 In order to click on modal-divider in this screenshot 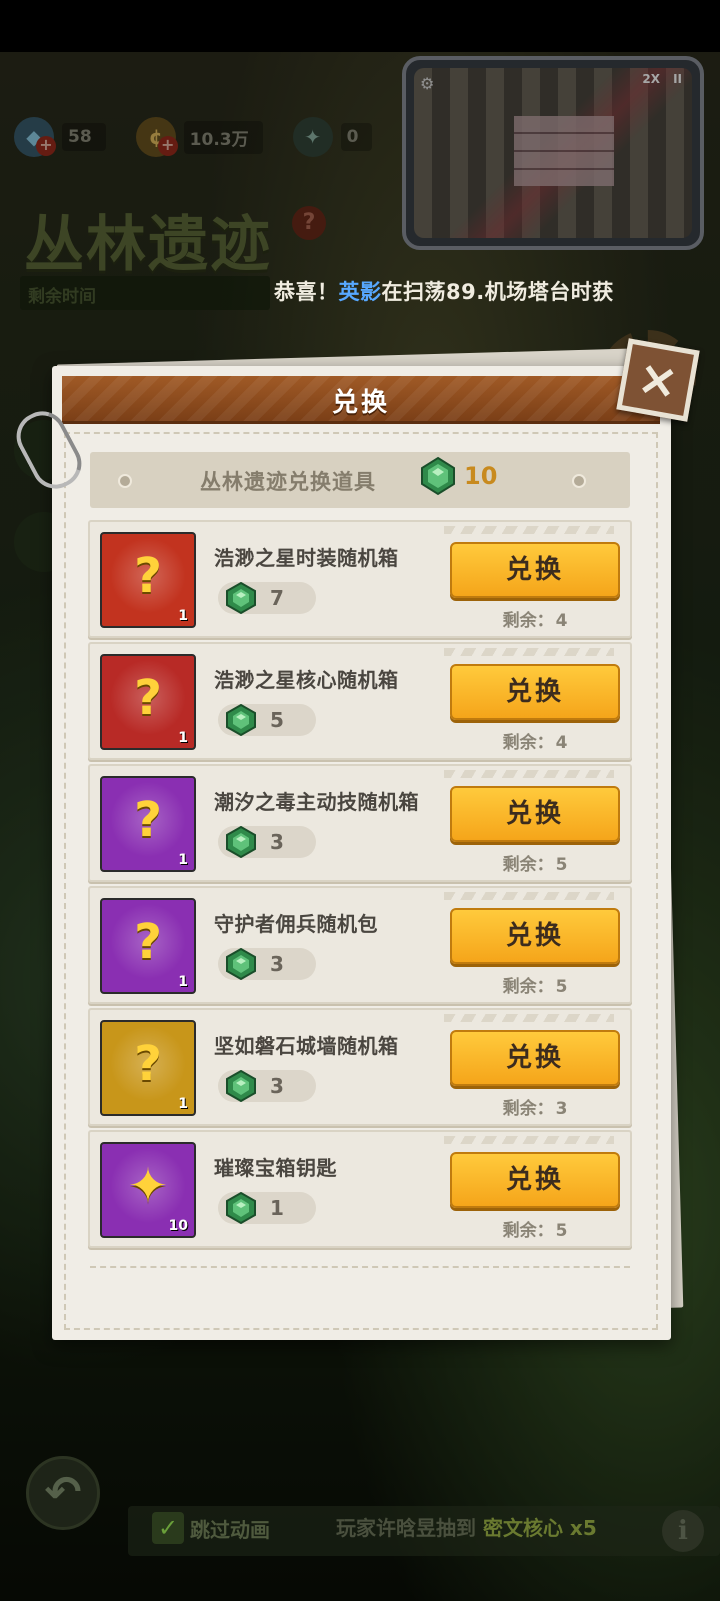, I will do `click(360, 1267)`.